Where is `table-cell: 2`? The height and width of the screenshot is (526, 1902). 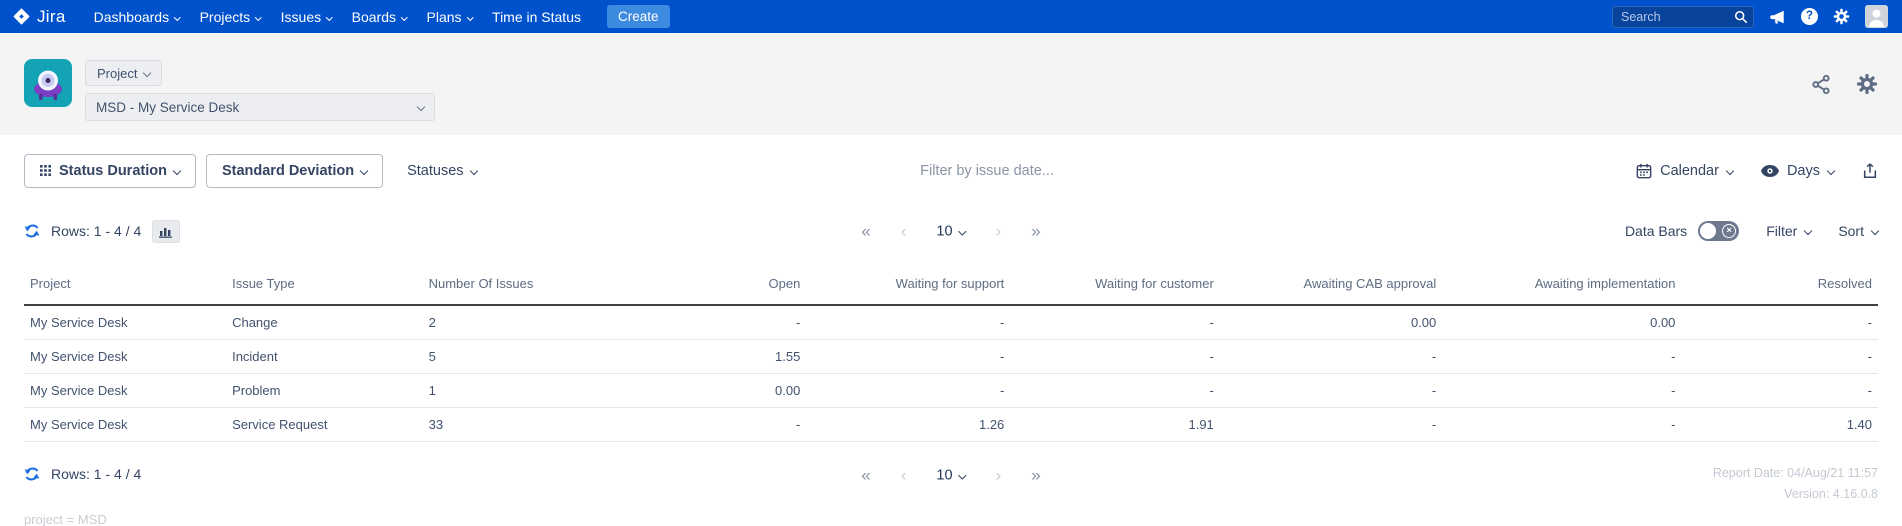
table-cell: 2 is located at coordinates (515, 322).